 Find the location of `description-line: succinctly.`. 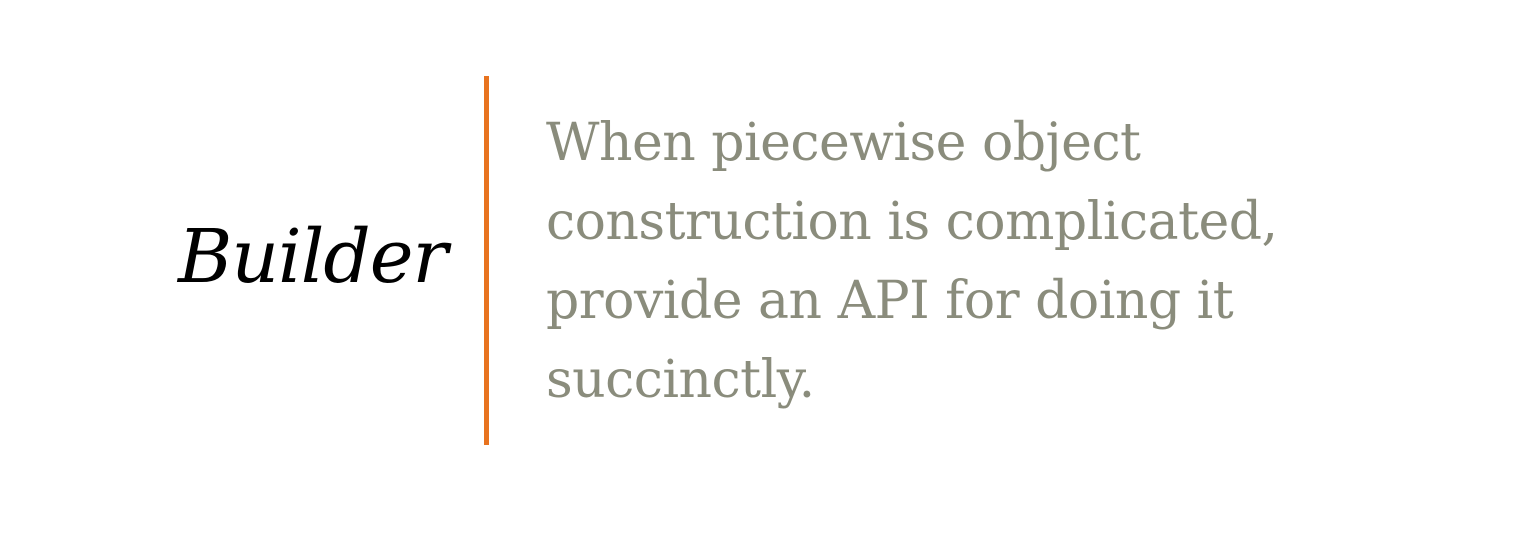

description-line: succinctly. is located at coordinates (680, 380).